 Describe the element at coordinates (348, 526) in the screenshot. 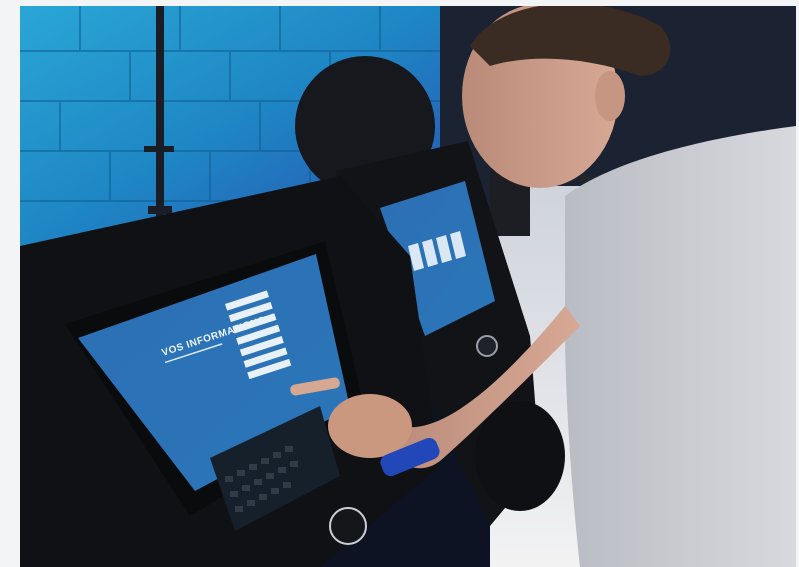

I see `card-reader` at that location.